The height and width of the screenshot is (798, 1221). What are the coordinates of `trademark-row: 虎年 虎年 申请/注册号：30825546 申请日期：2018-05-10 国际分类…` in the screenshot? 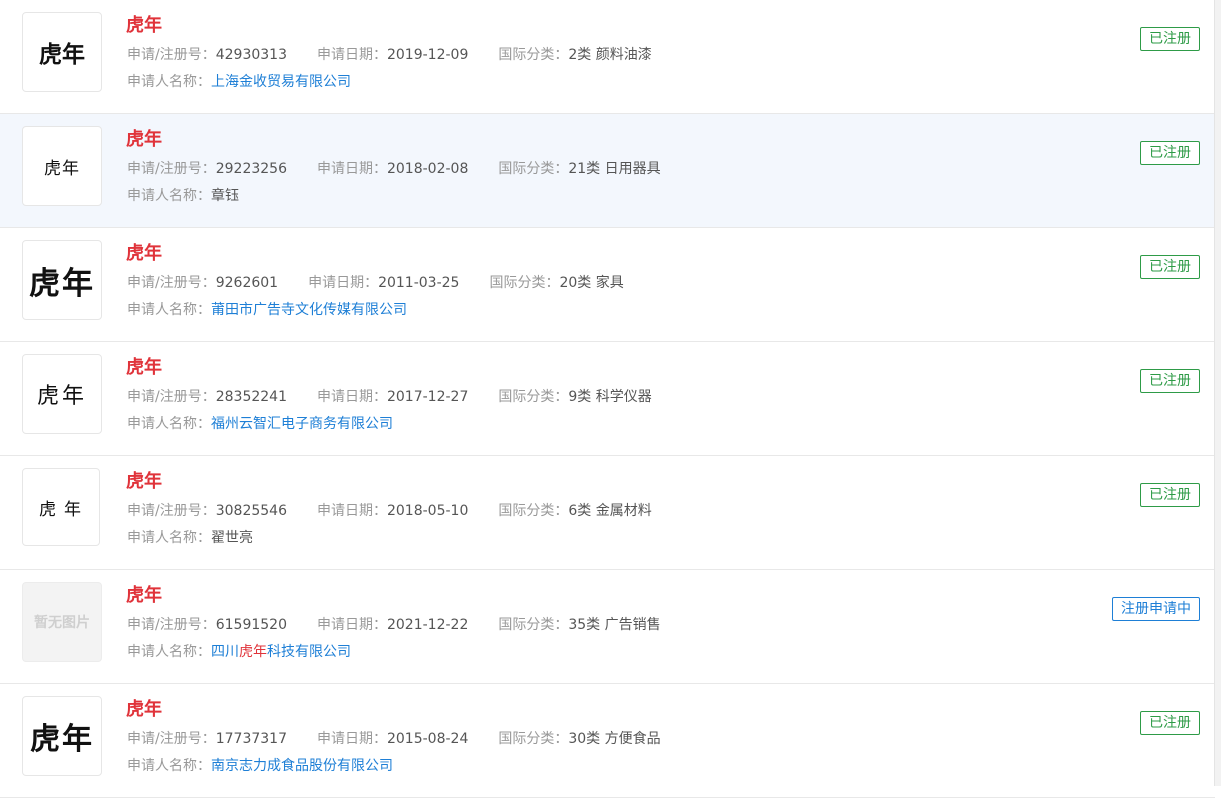 It's located at (607, 513).